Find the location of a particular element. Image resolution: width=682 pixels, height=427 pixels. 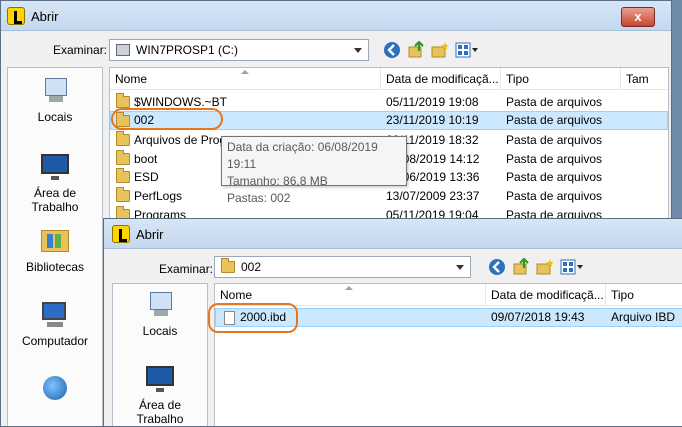

close-button: x is located at coordinates (638, 17).